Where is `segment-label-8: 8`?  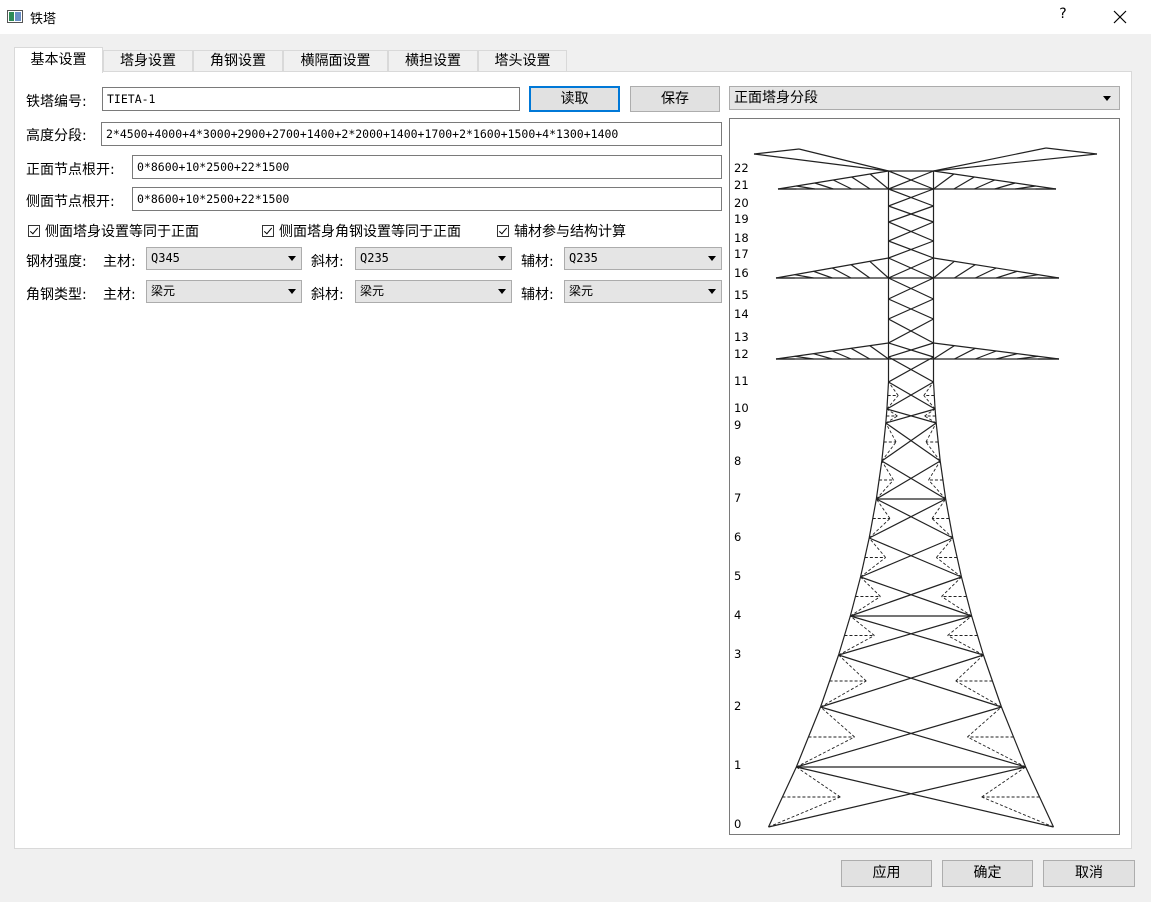 segment-label-8: 8 is located at coordinates (738, 461).